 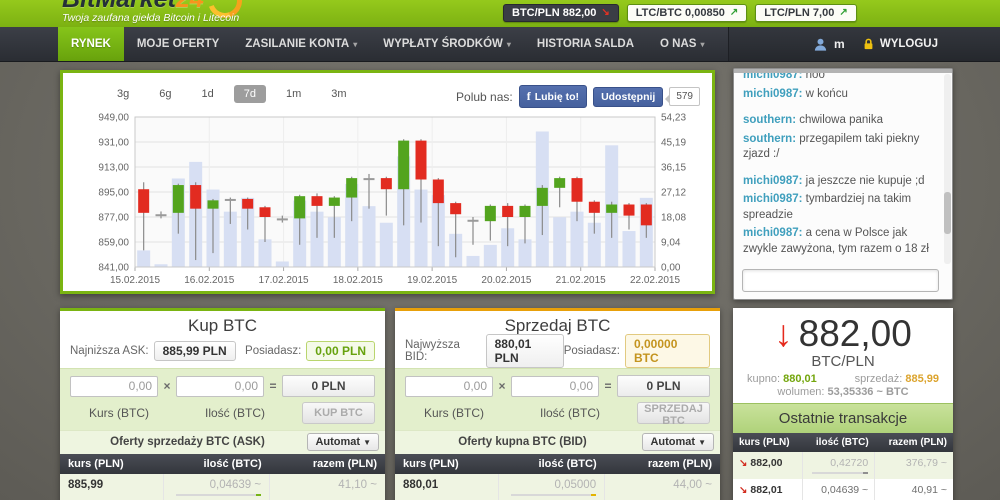 I want to click on last-price-row: ↓ 882,00, so click(x=843, y=334).